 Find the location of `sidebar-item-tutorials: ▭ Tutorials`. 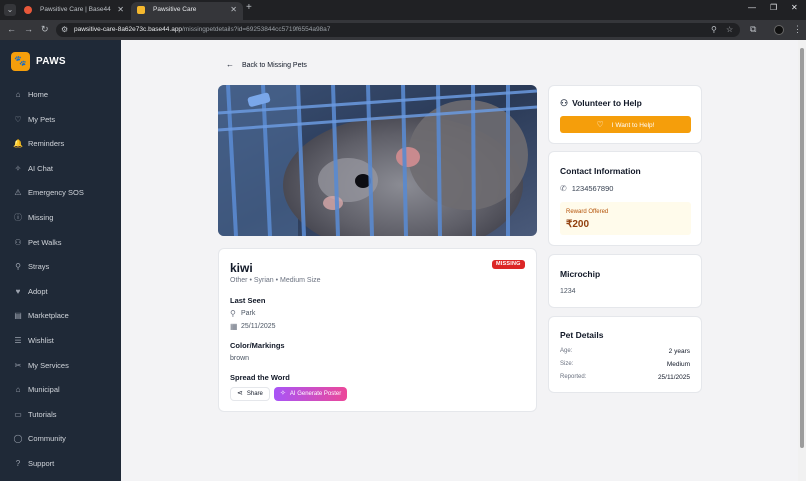

sidebar-item-tutorials: ▭ Tutorials is located at coordinates (63, 415).